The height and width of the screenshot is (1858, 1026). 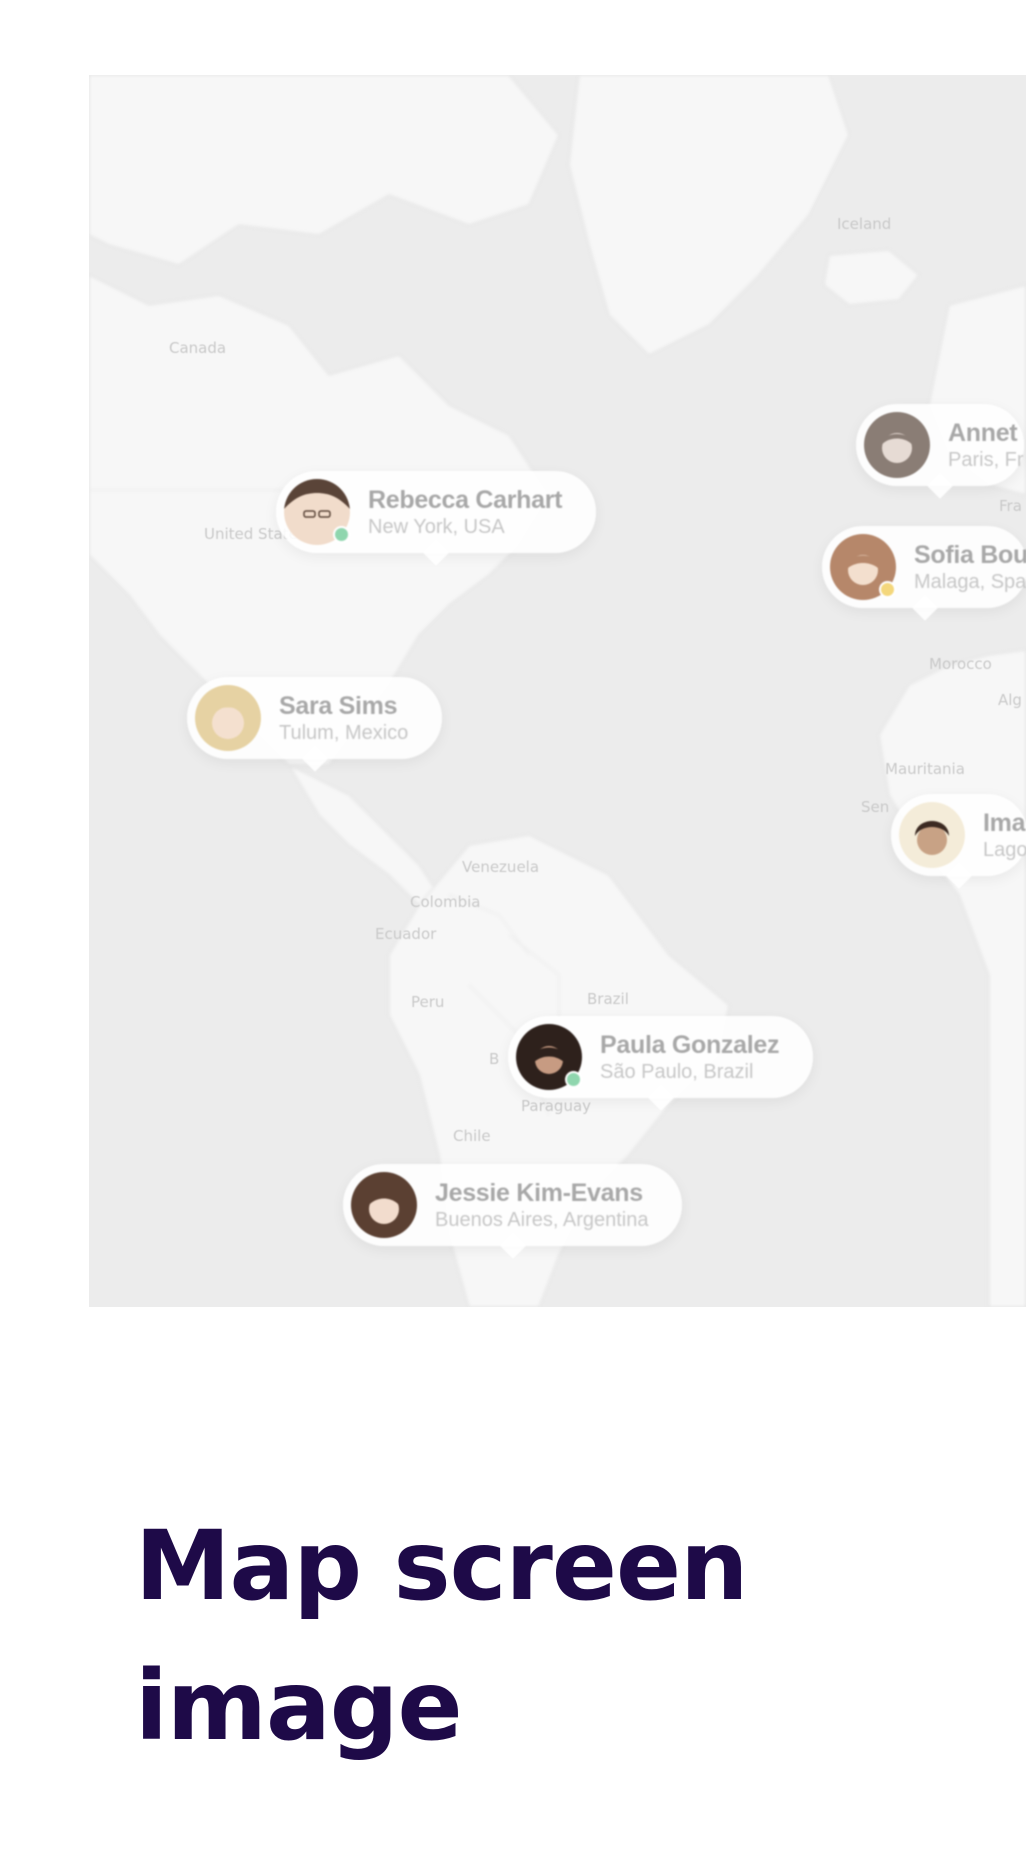 I want to click on country-label-morocco: Morocco, so click(x=960, y=664).